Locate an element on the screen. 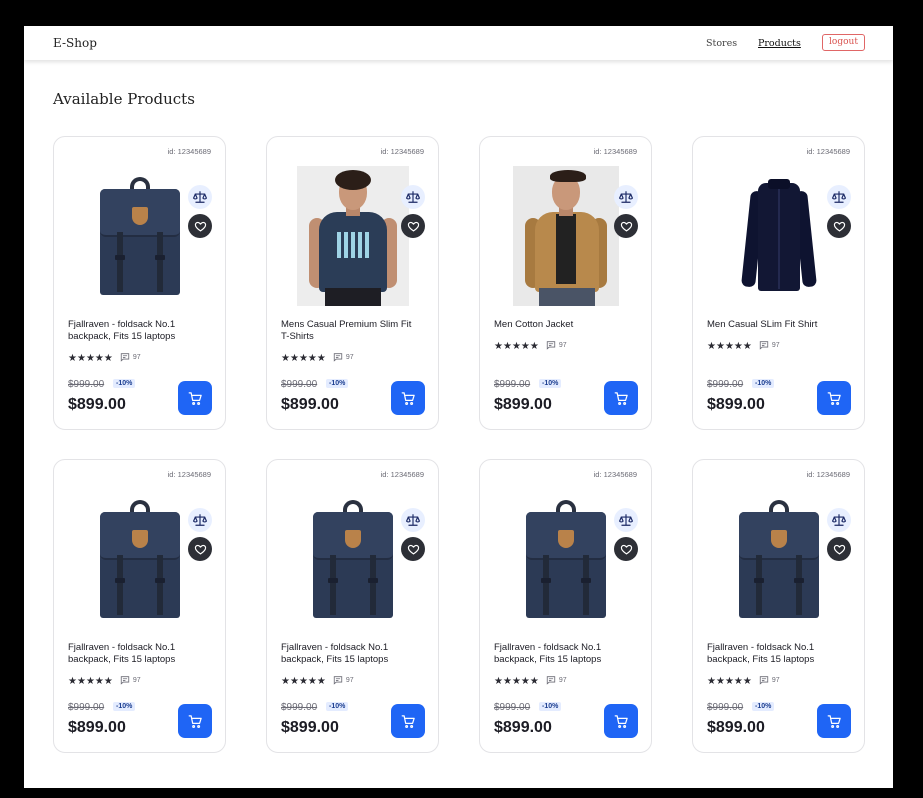 This screenshot has height=798, width=923. cart-icon is located at coordinates (408, 398).